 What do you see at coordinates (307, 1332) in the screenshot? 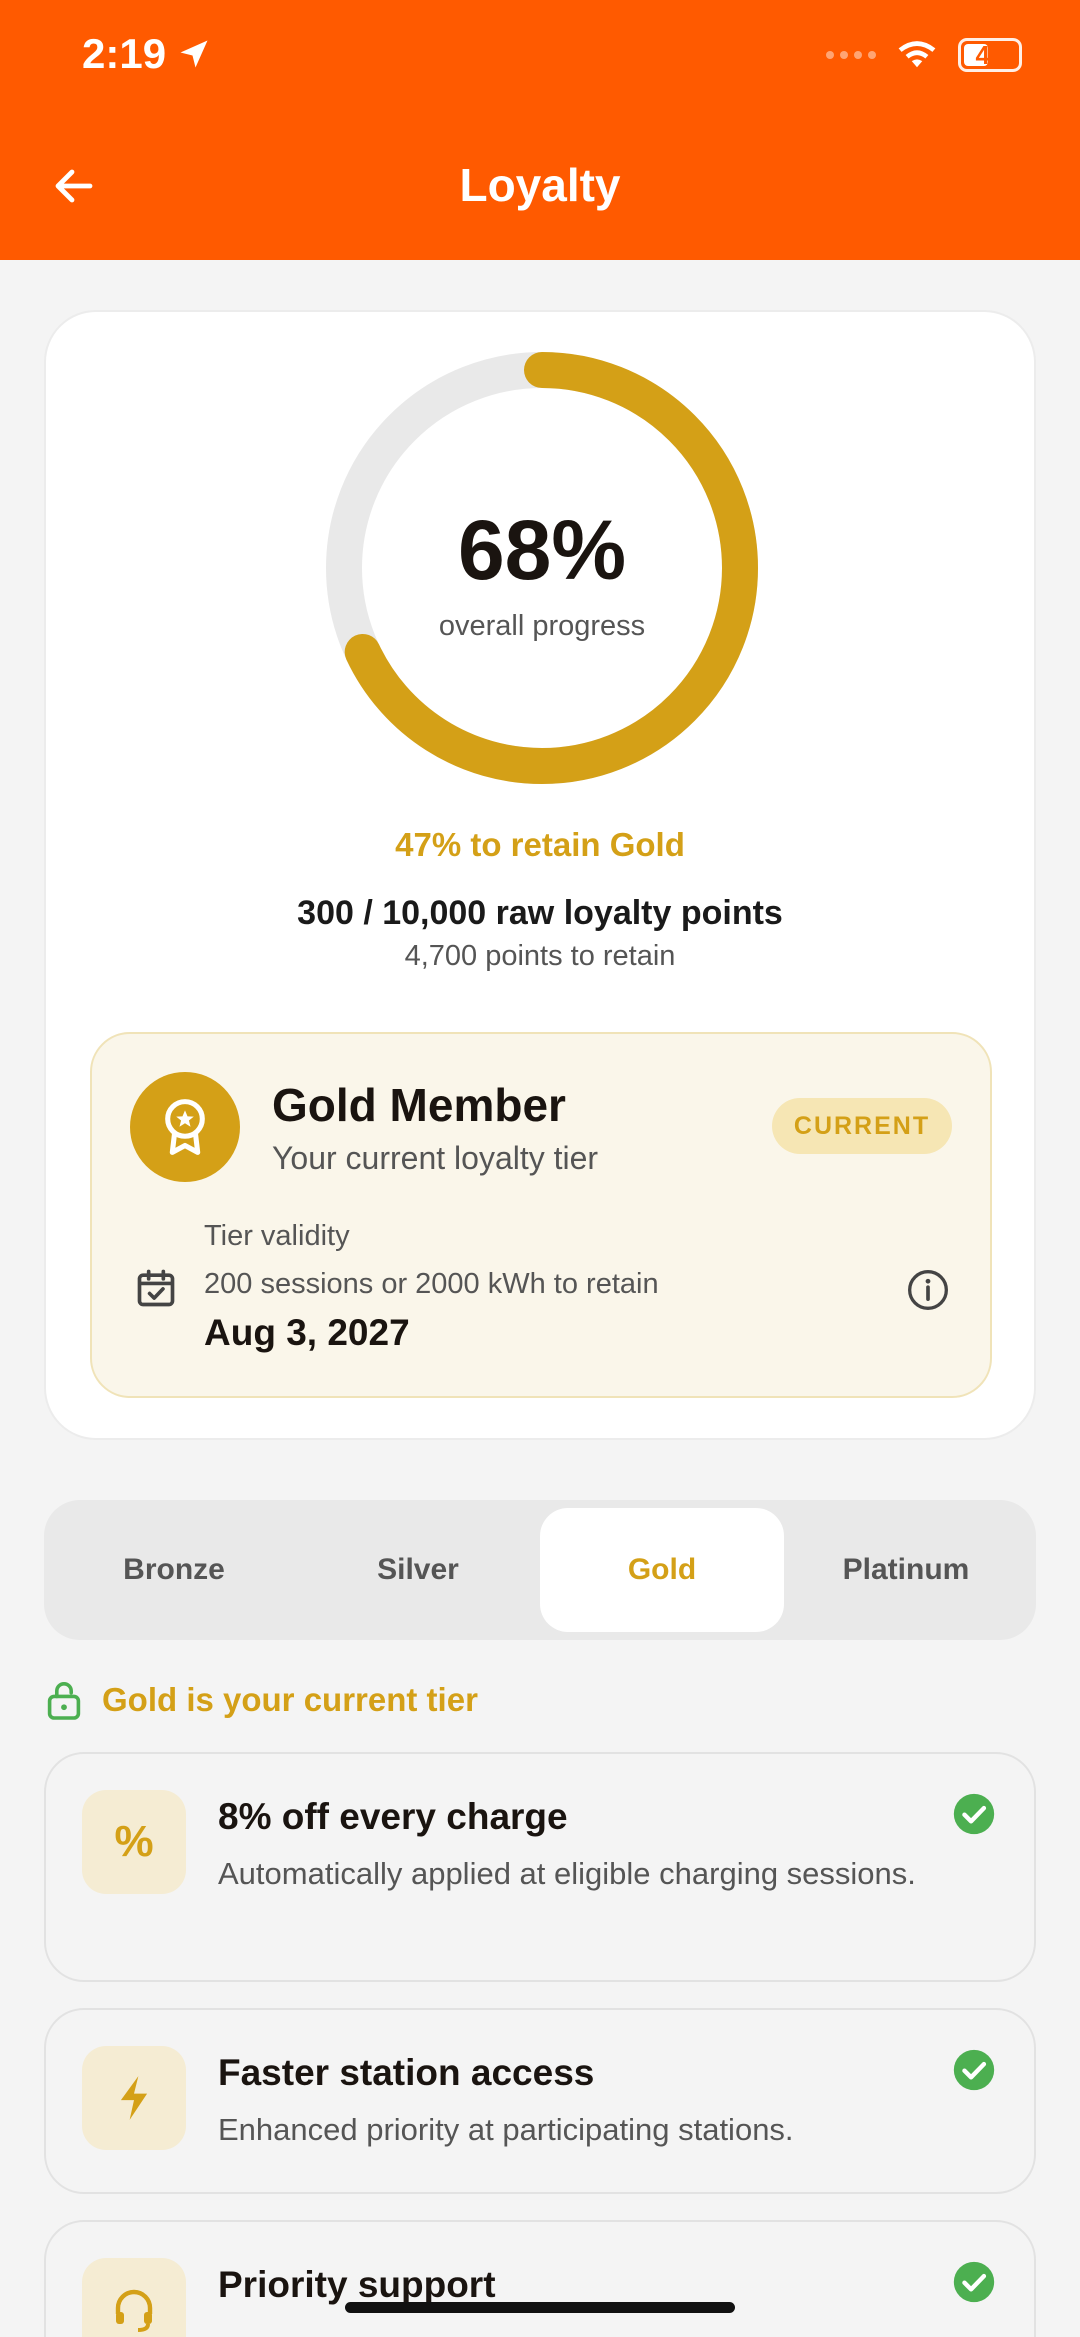
I see `validity-date: Aug 3, 2027` at bounding box center [307, 1332].